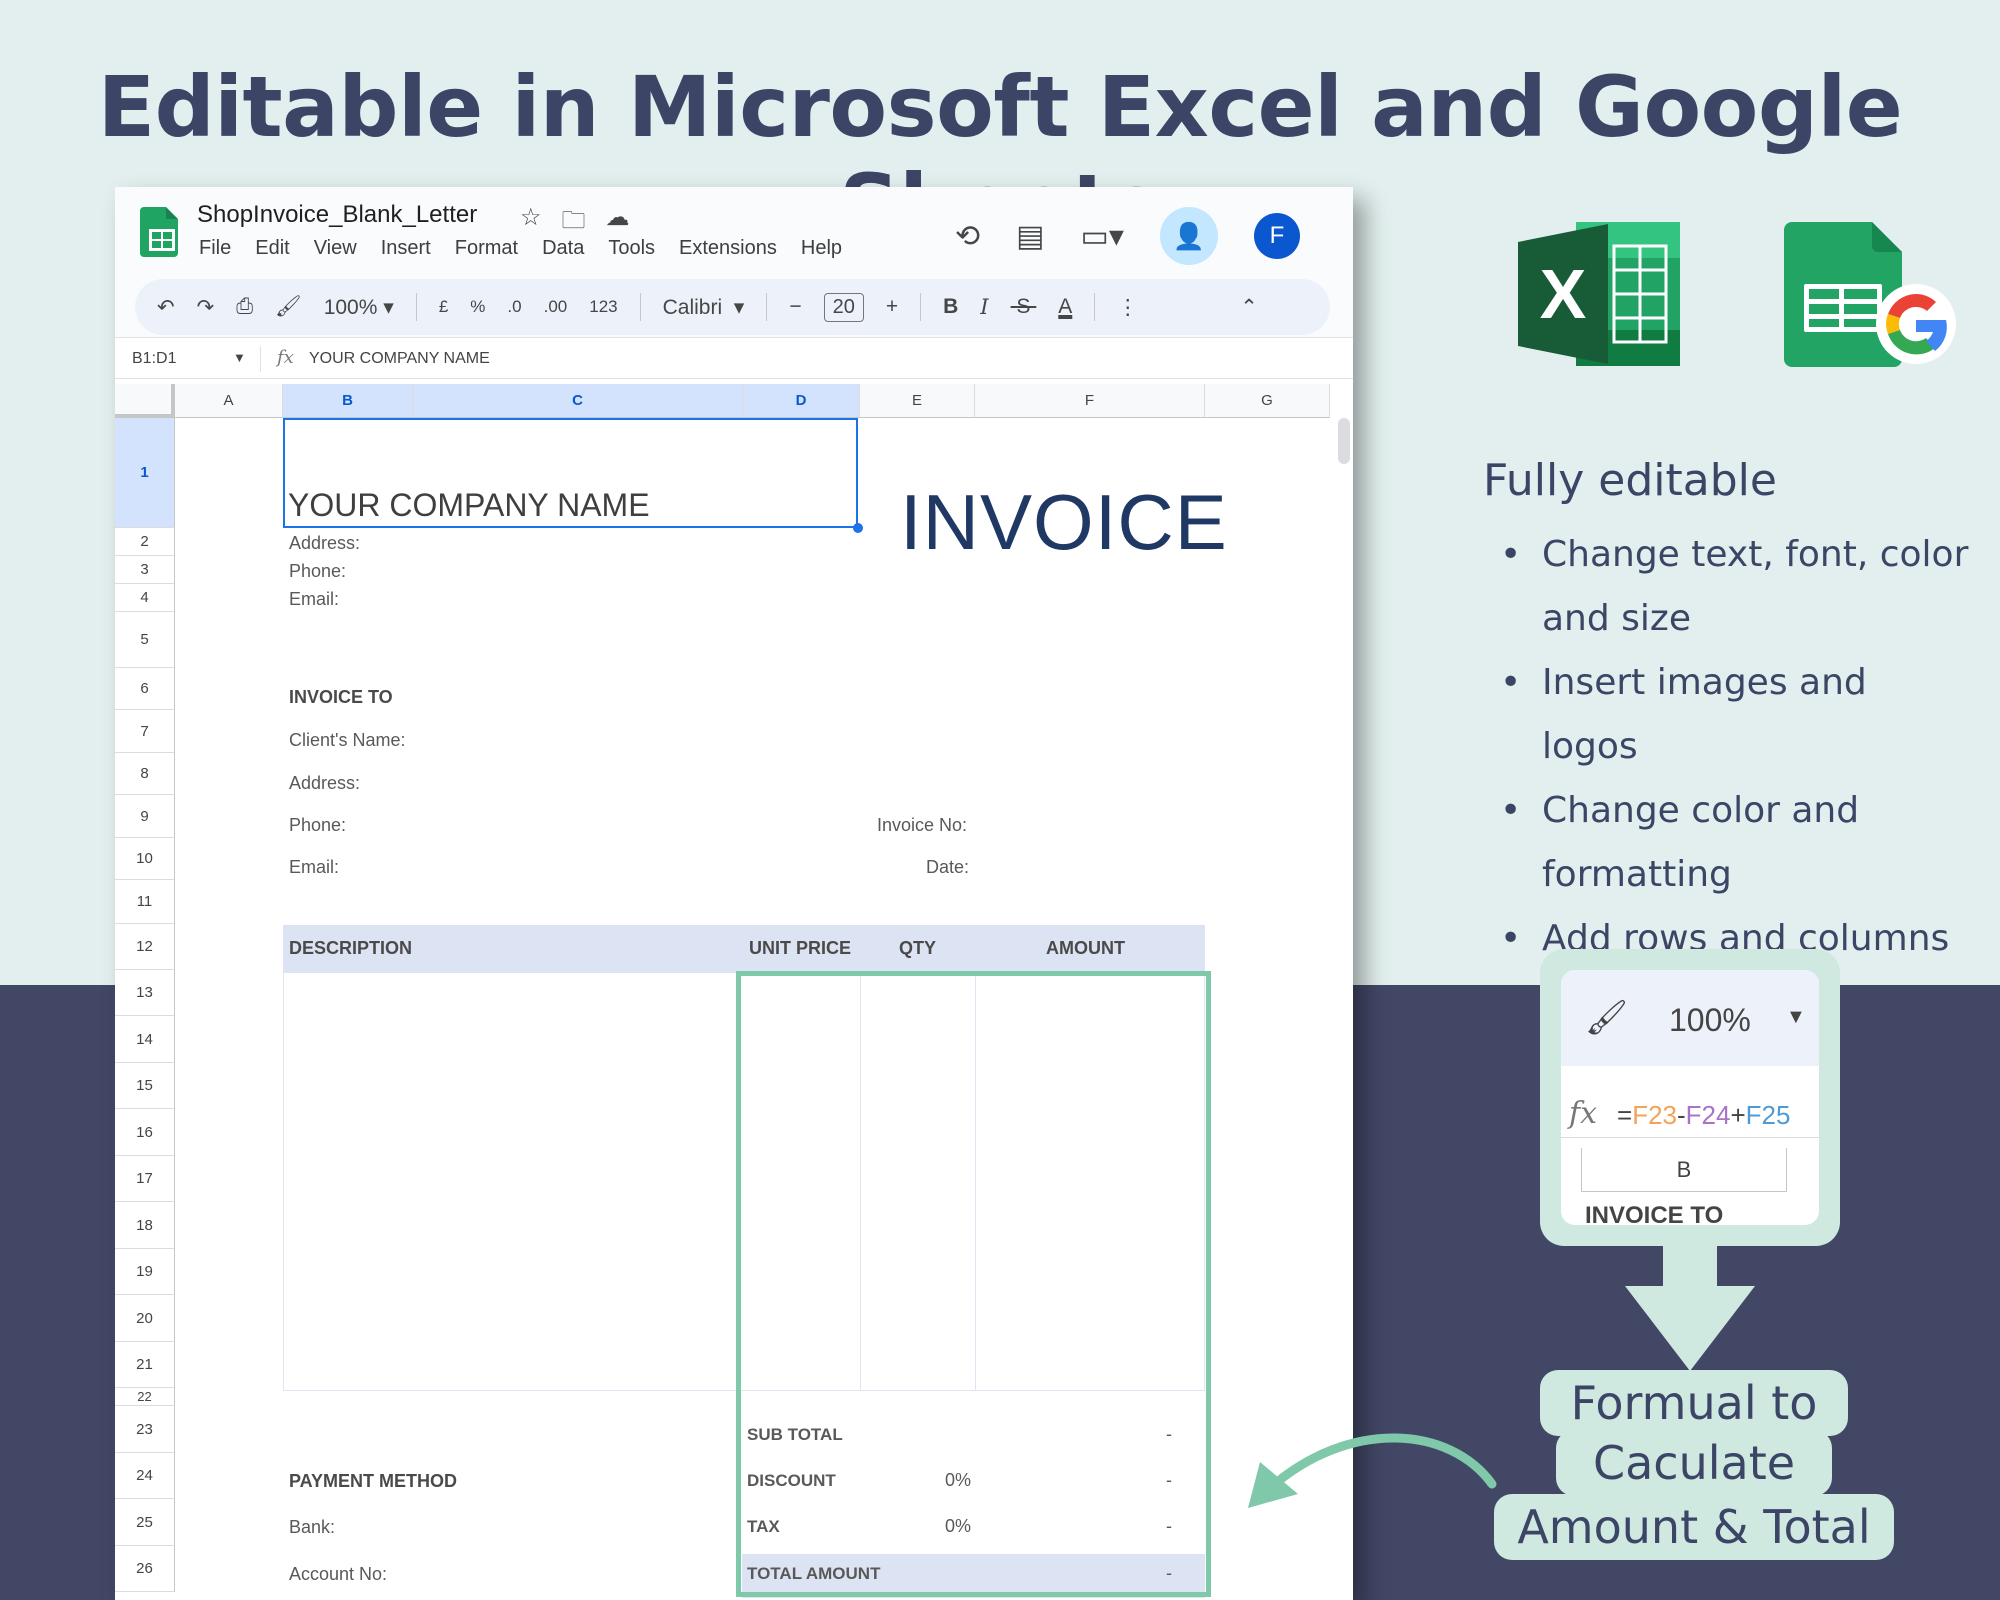 Image resolution: width=2000 pixels, height=1600 pixels. I want to click on row-header: 8, so click(145, 774).